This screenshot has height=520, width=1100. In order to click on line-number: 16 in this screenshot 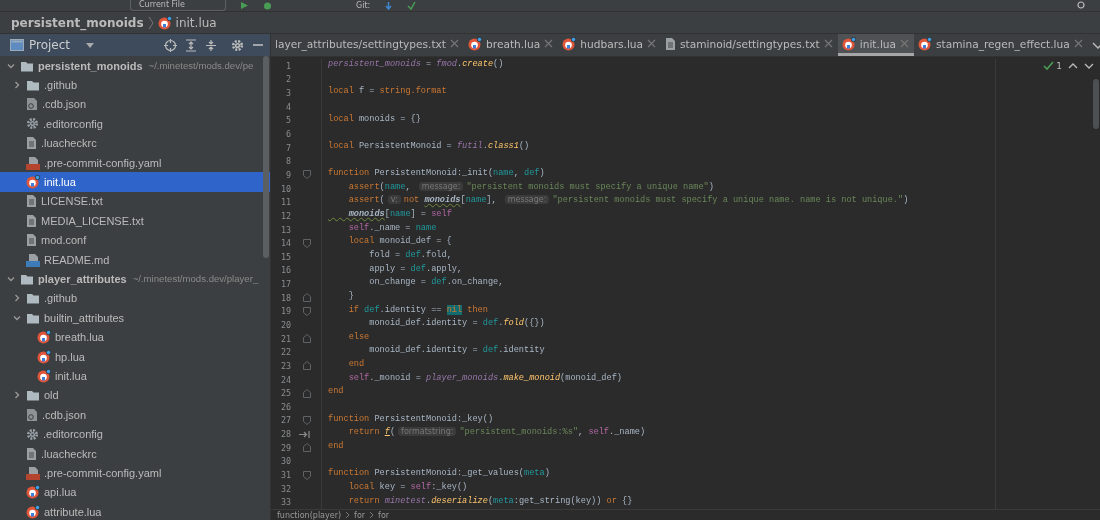, I will do `click(285, 270)`.